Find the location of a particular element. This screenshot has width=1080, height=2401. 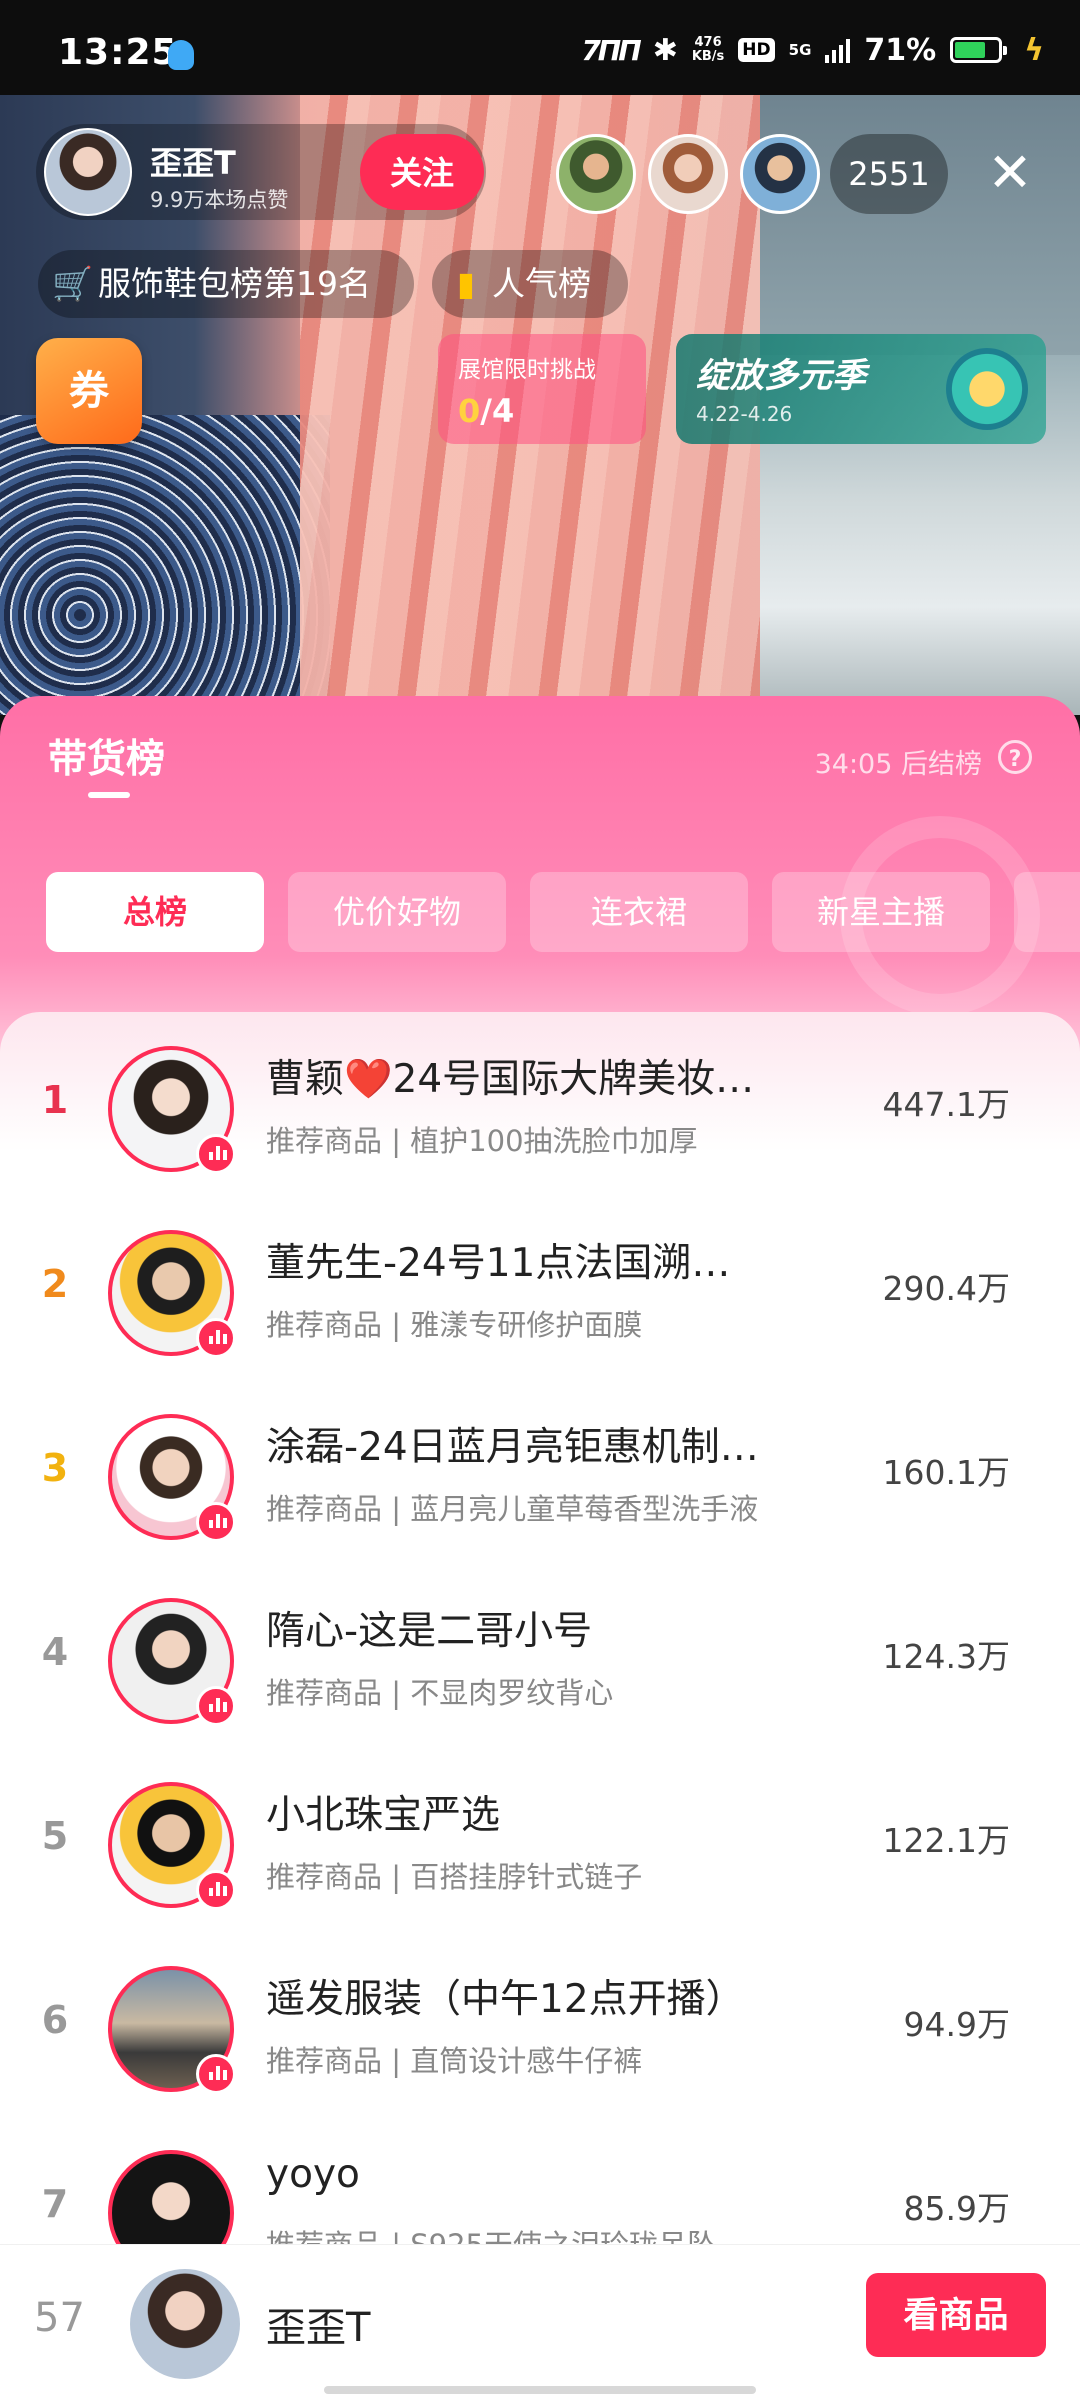

category-rank-label: 服饰鞋包榜第19名 is located at coordinates (234, 283).